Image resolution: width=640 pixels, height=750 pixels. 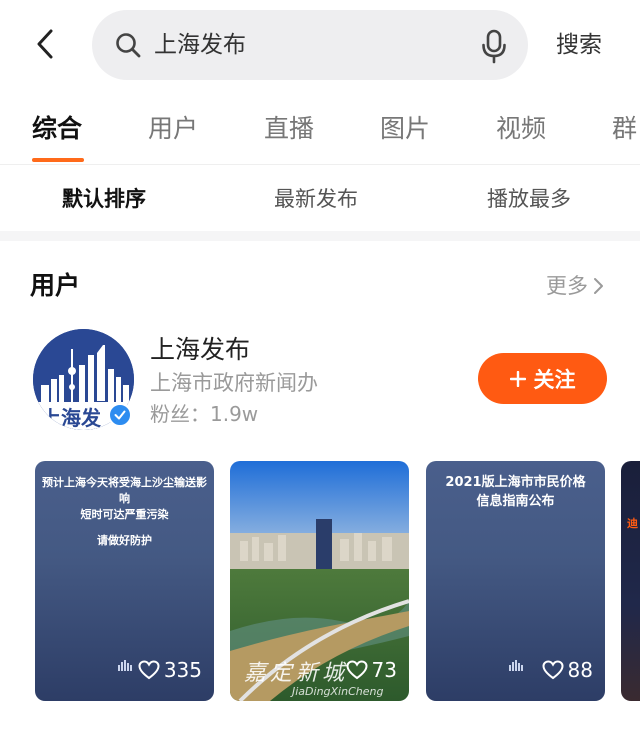 What do you see at coordinates (124, 540) in the screenshot?
I see `caption-sub: 请做好防护` at bounding box center [124, 540].